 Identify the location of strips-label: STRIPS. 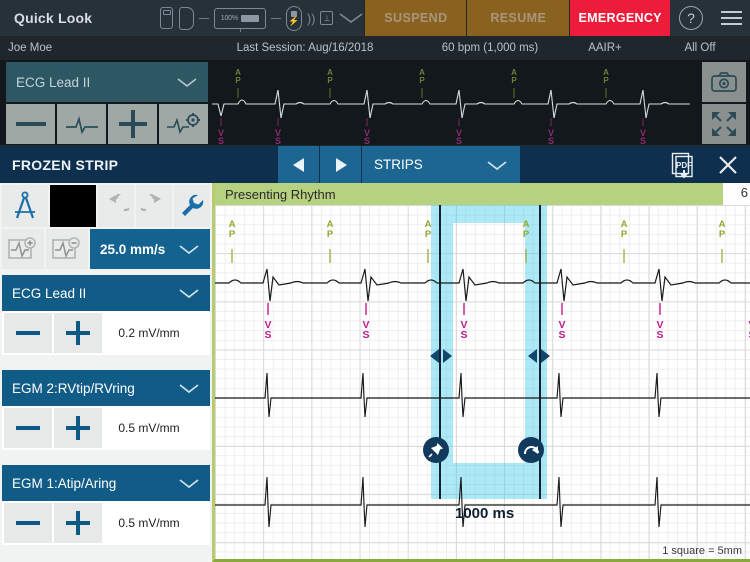
(398, 164).